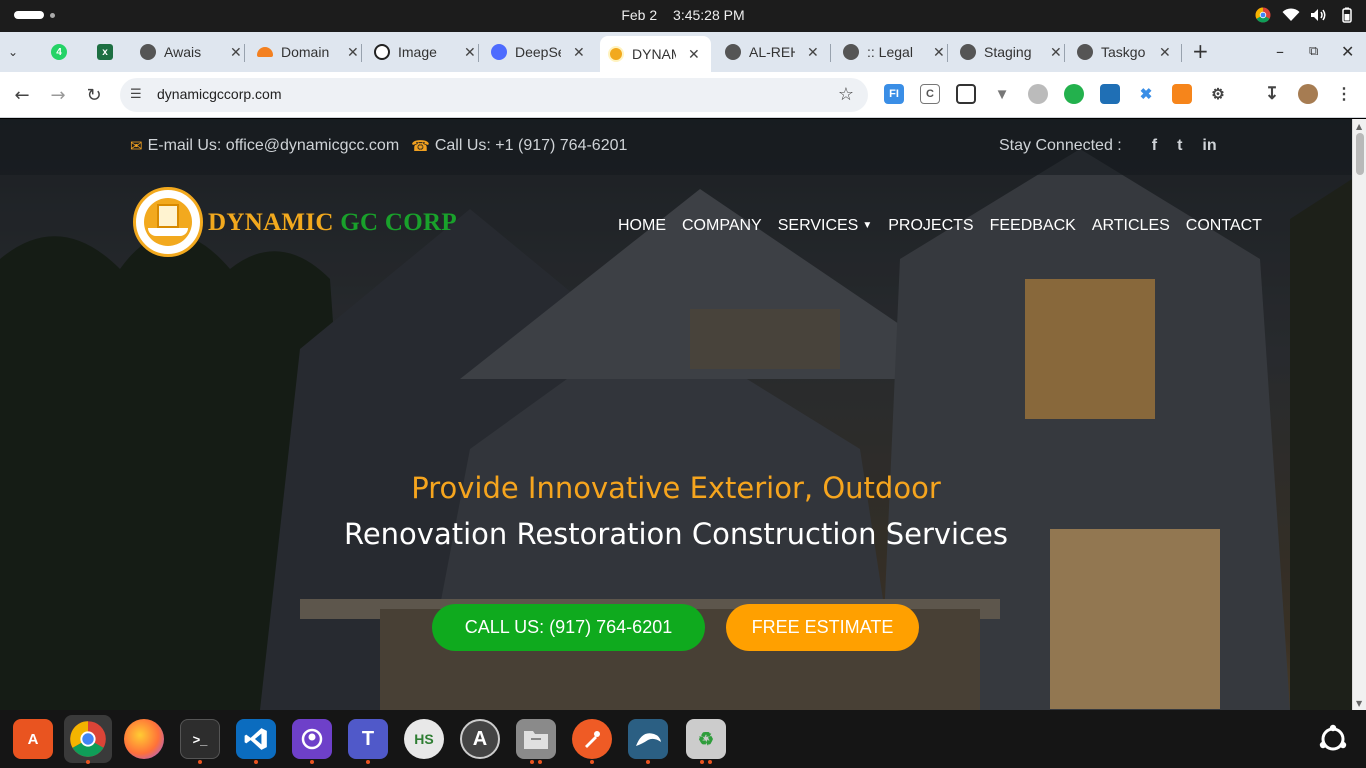  What do you see at coordinates (1359, 703) in the screenshot?
I see `scroll-down-icon: ▼` at bounding box center [1359, 703].